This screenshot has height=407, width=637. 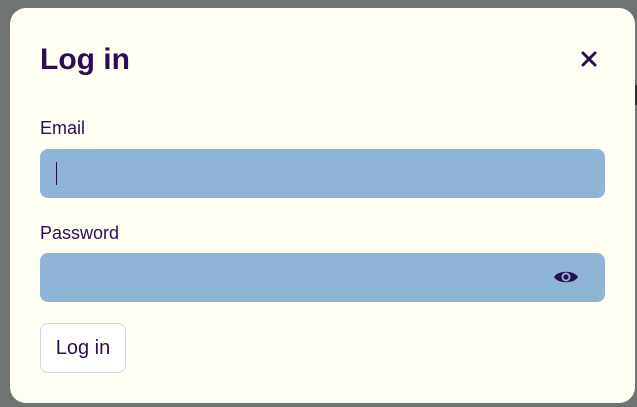 I want to click on email-field, so click(x=322, y=173).